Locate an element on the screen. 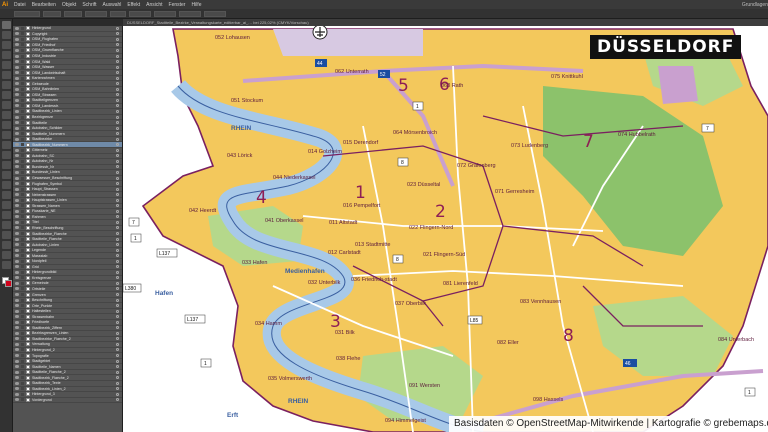  shape-builder-tool-icon is located at coordinates (6, 165).